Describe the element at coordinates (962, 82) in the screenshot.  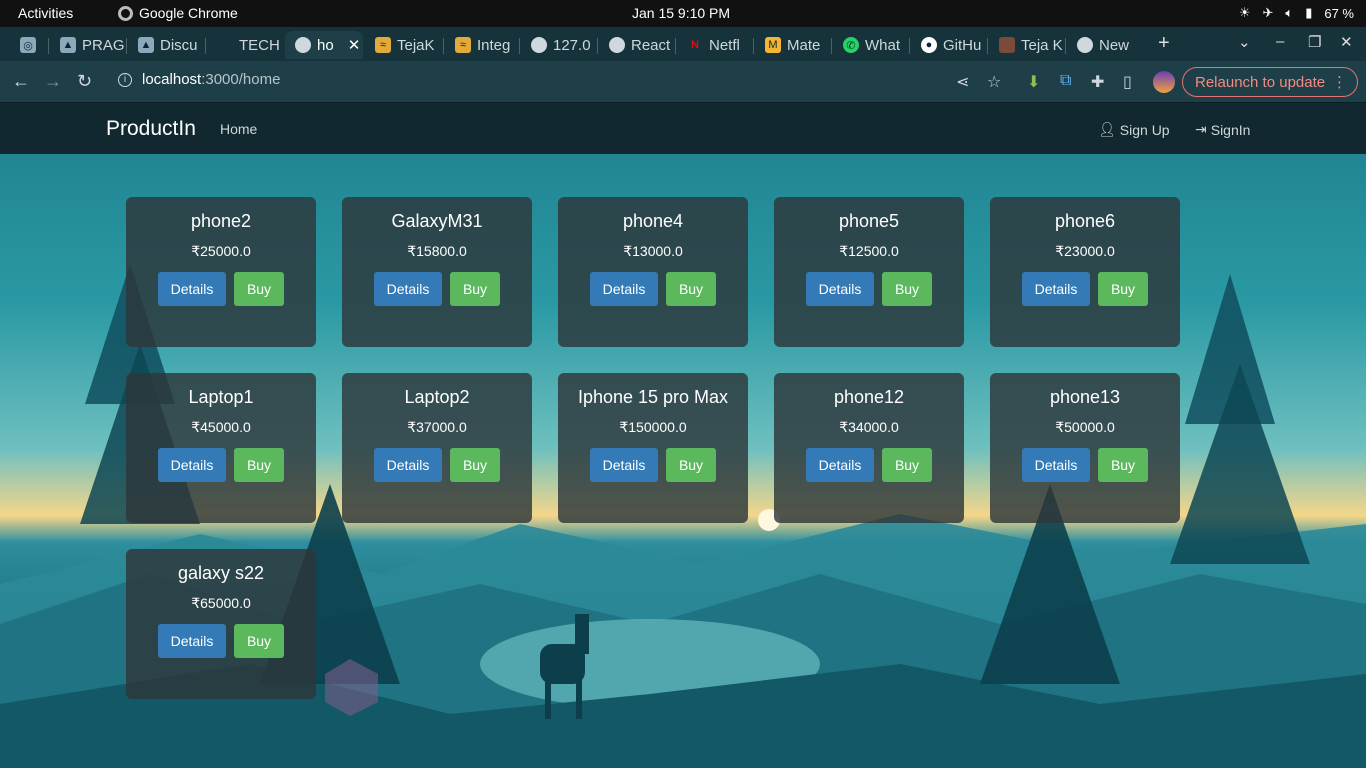
I see `share-icon: ⋖` at that location.